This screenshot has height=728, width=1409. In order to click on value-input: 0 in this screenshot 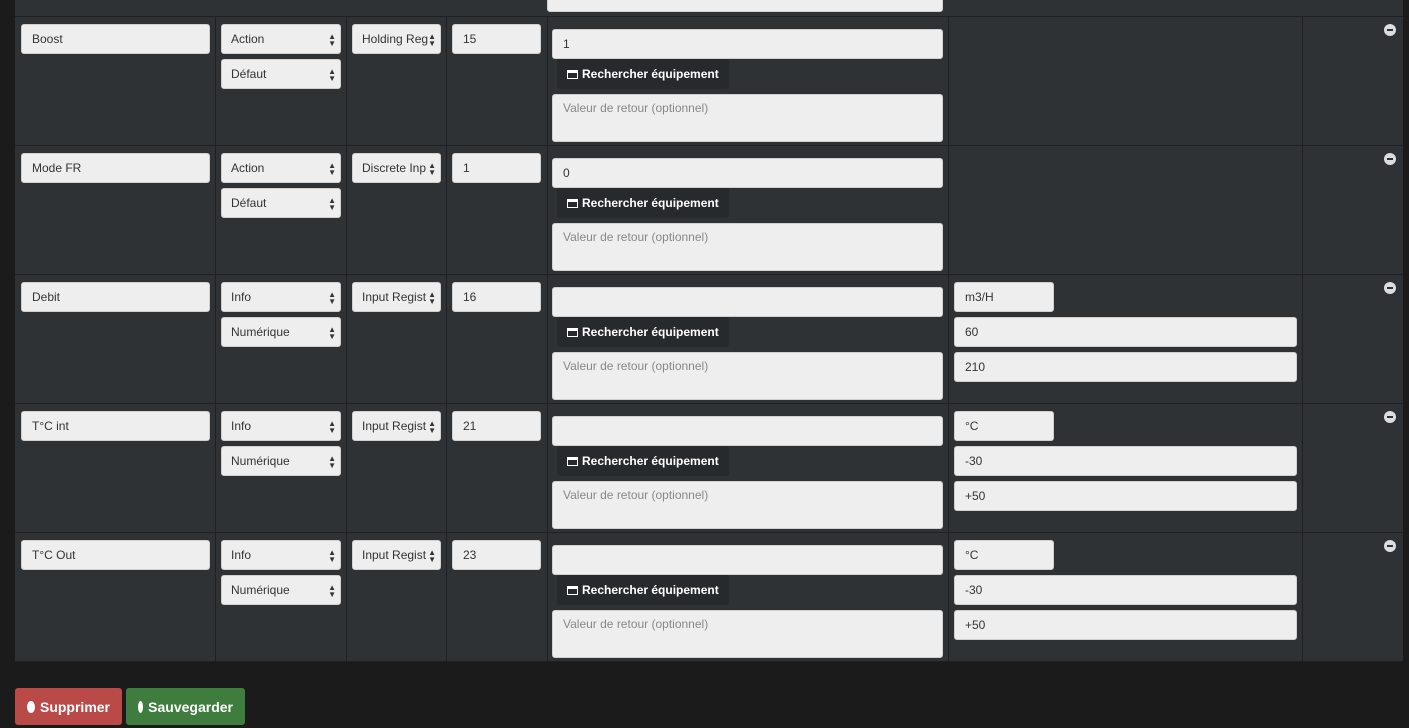, I will do `click(747, 173)`.